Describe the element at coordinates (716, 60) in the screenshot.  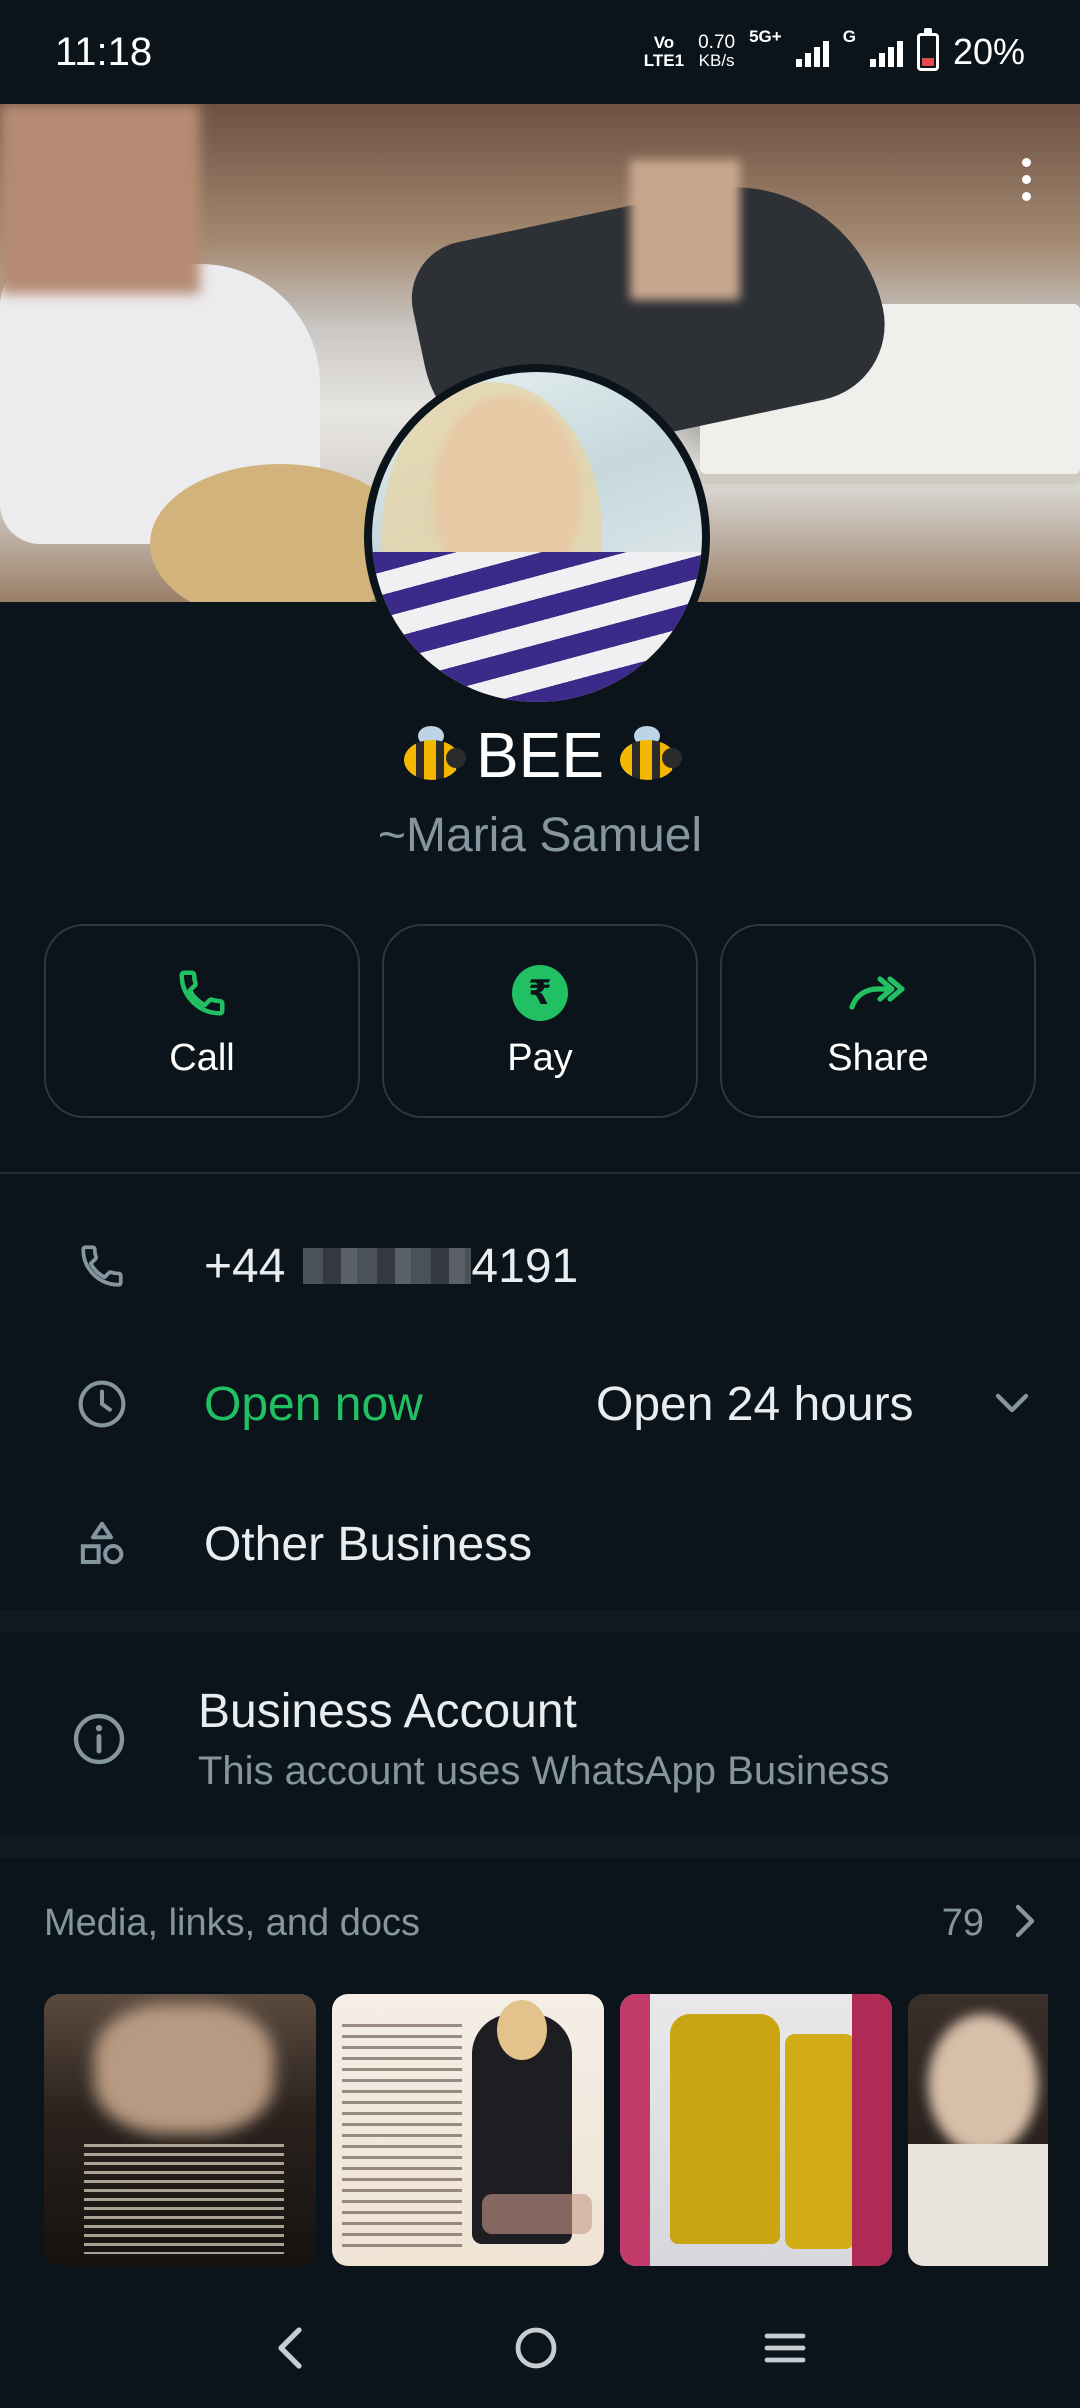
I see `speed-unit: KB/s` at that location.